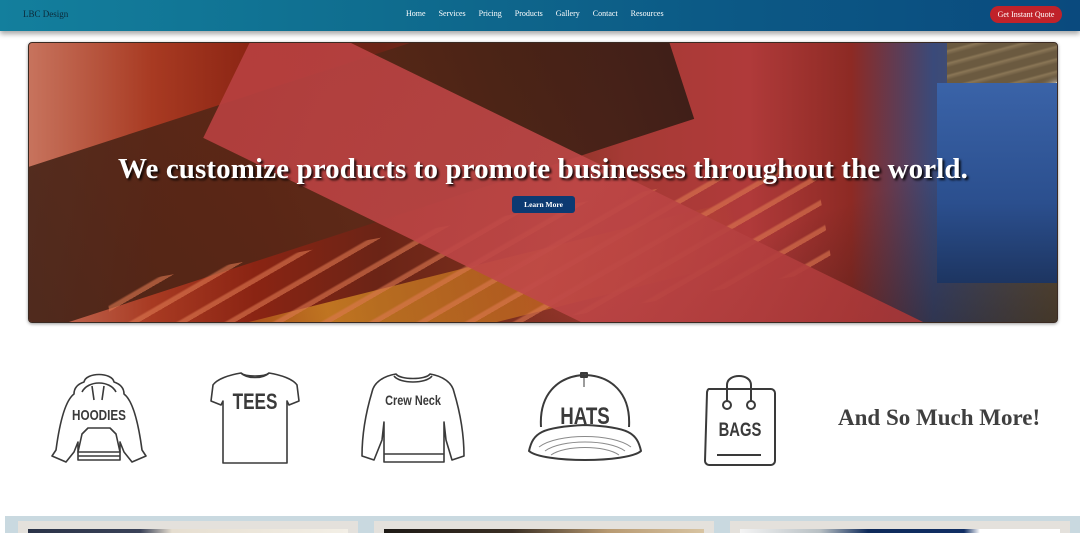  I want to click on nav-products: Products, so click(529, 13).